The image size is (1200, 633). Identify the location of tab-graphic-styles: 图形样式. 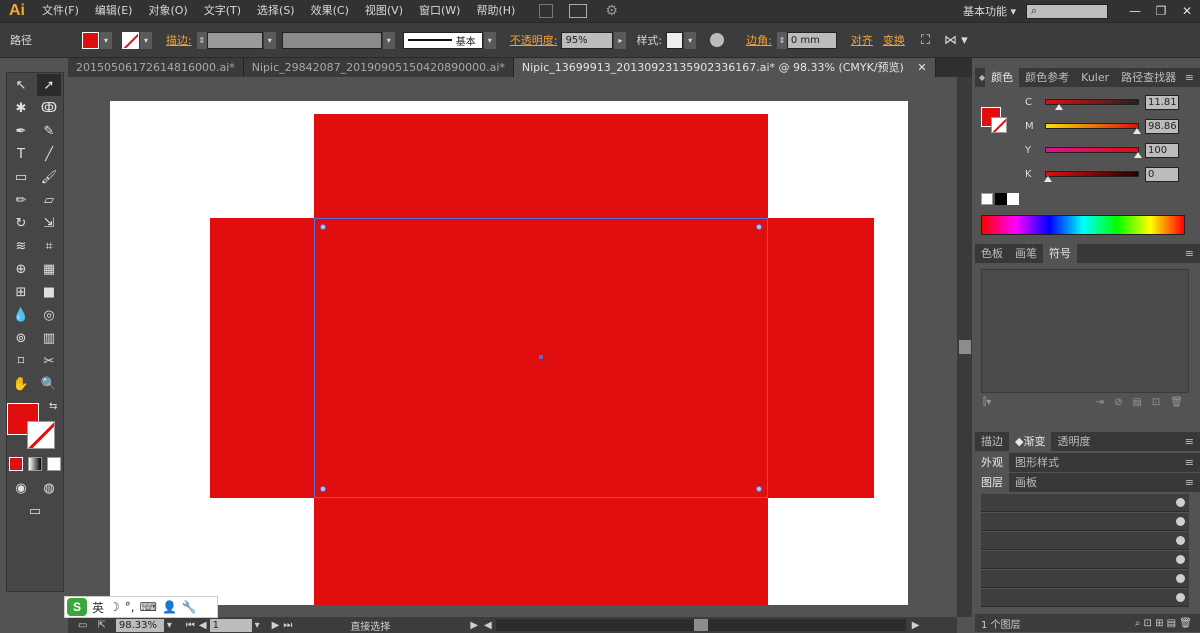
(1037, 462).